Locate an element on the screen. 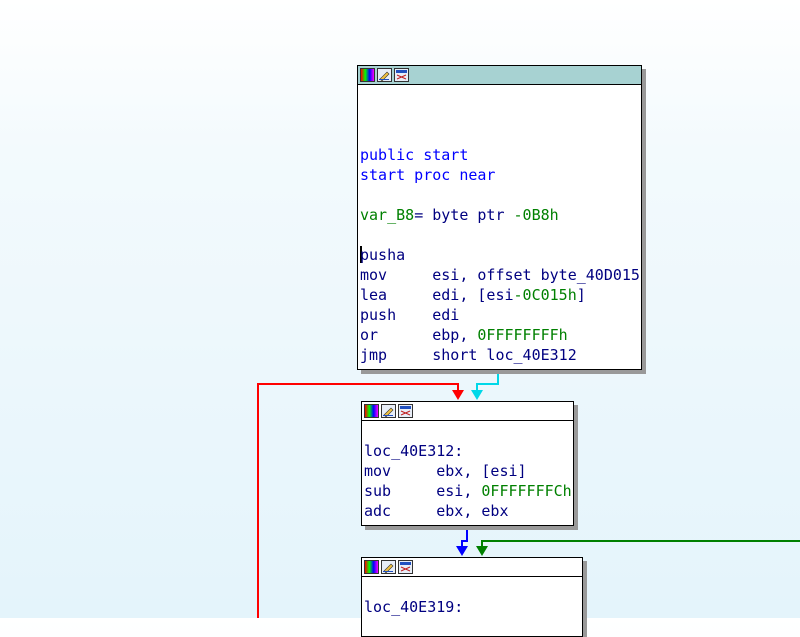  block-loc-40E319: loc_40E319: is located at coordinates (472, 597).